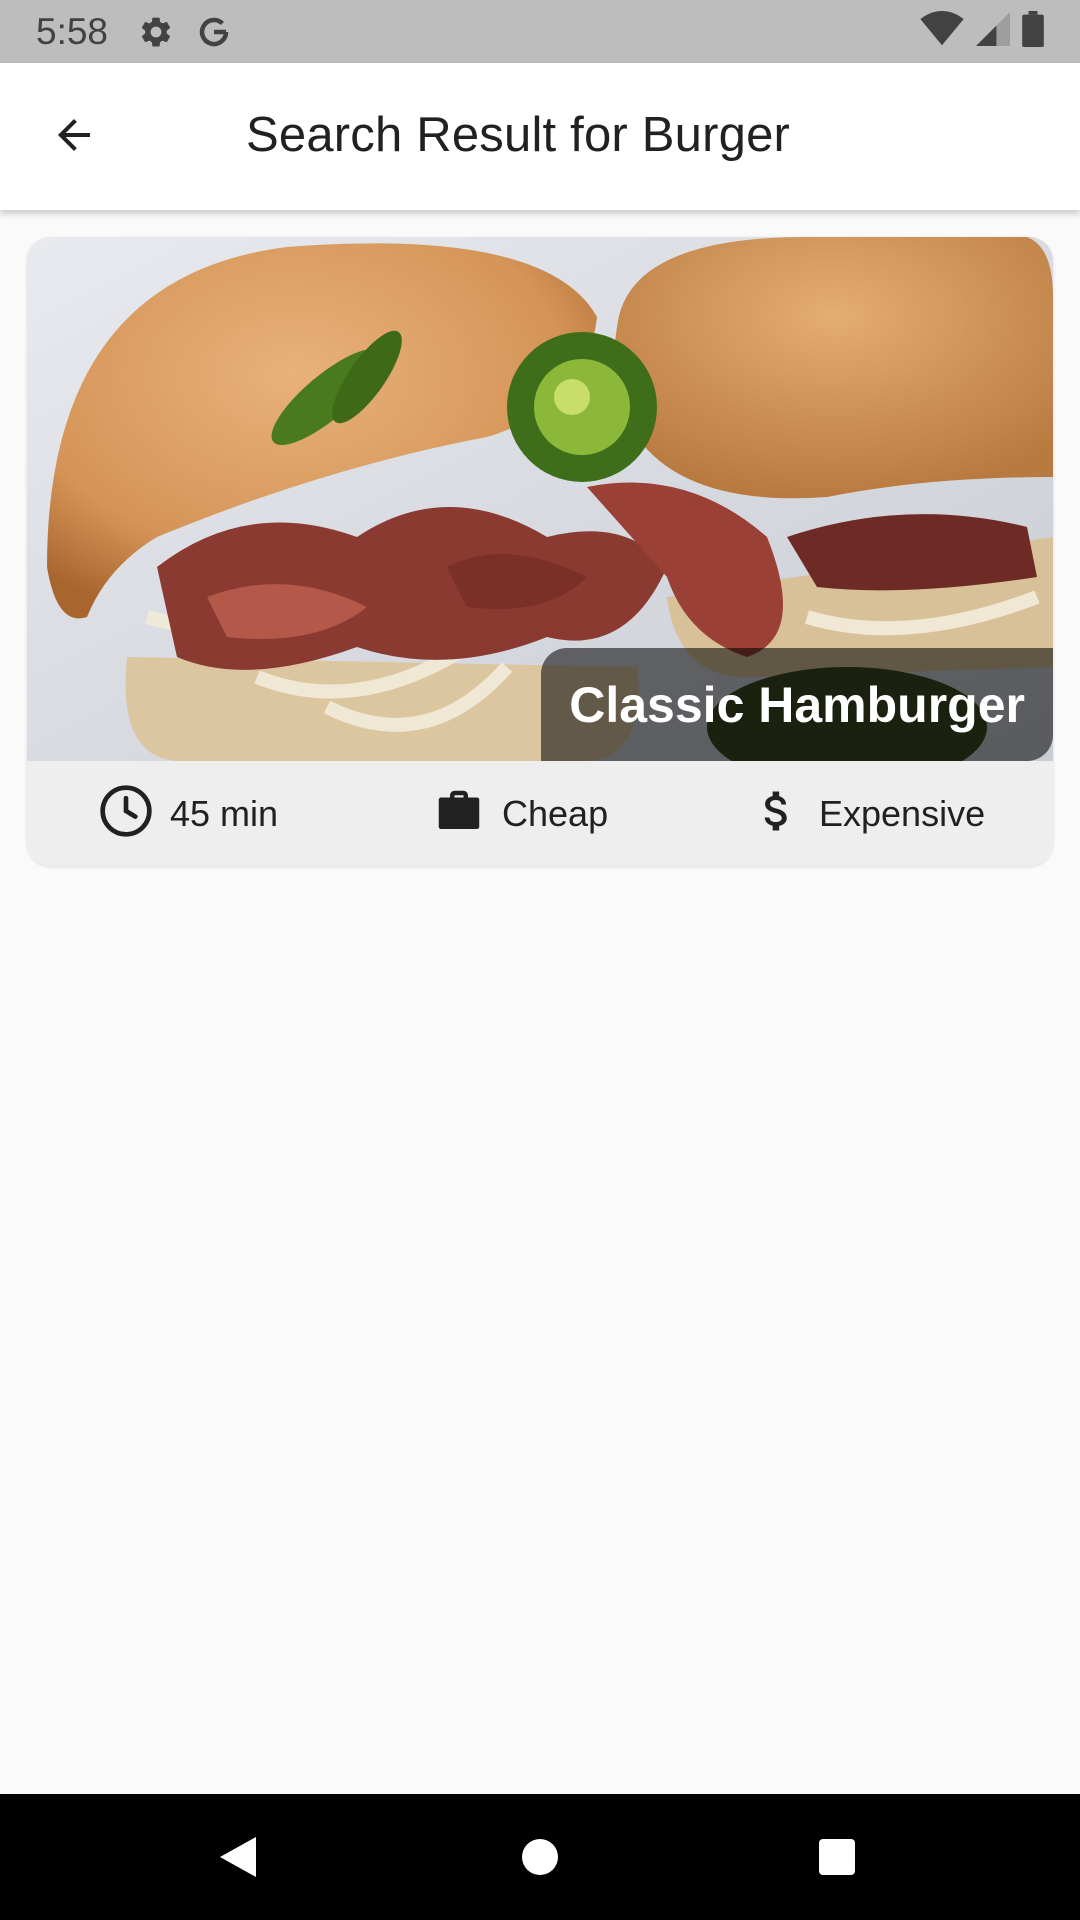 The image size is (1080, 1920). I want to click on page-title: Search Result for Burger, so click(518, 135).